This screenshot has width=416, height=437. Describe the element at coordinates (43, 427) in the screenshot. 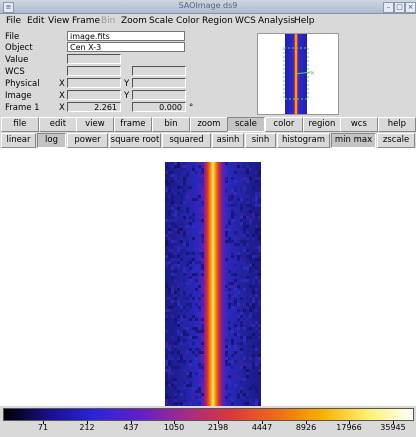

I see `colorbar-tick-label: 71` at that location.